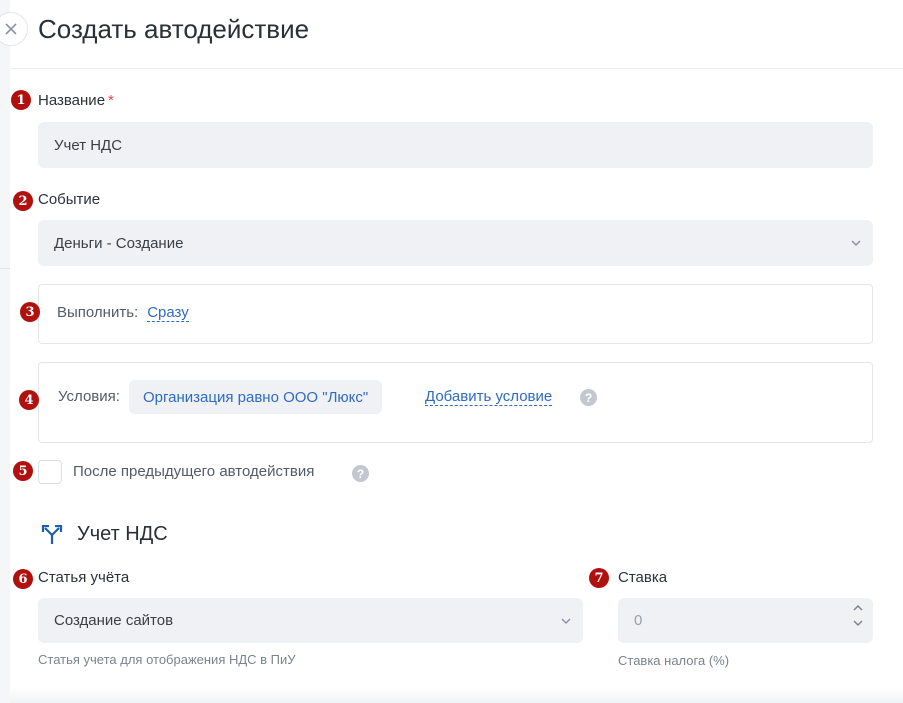  What do you see at coordinates (114, 620) in the screenshot?
I see `account-item-value: Создание сайтов` at bounding box center [114, 620].